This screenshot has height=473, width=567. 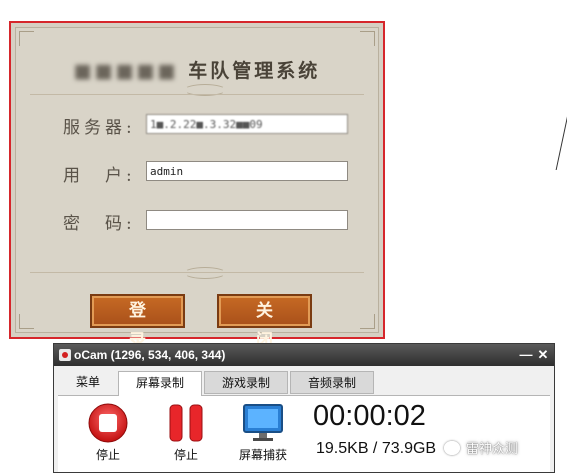 What do you see at coordinates (197, 94) in the screenshot?
I see `divider` at bounding box center [197, 94].